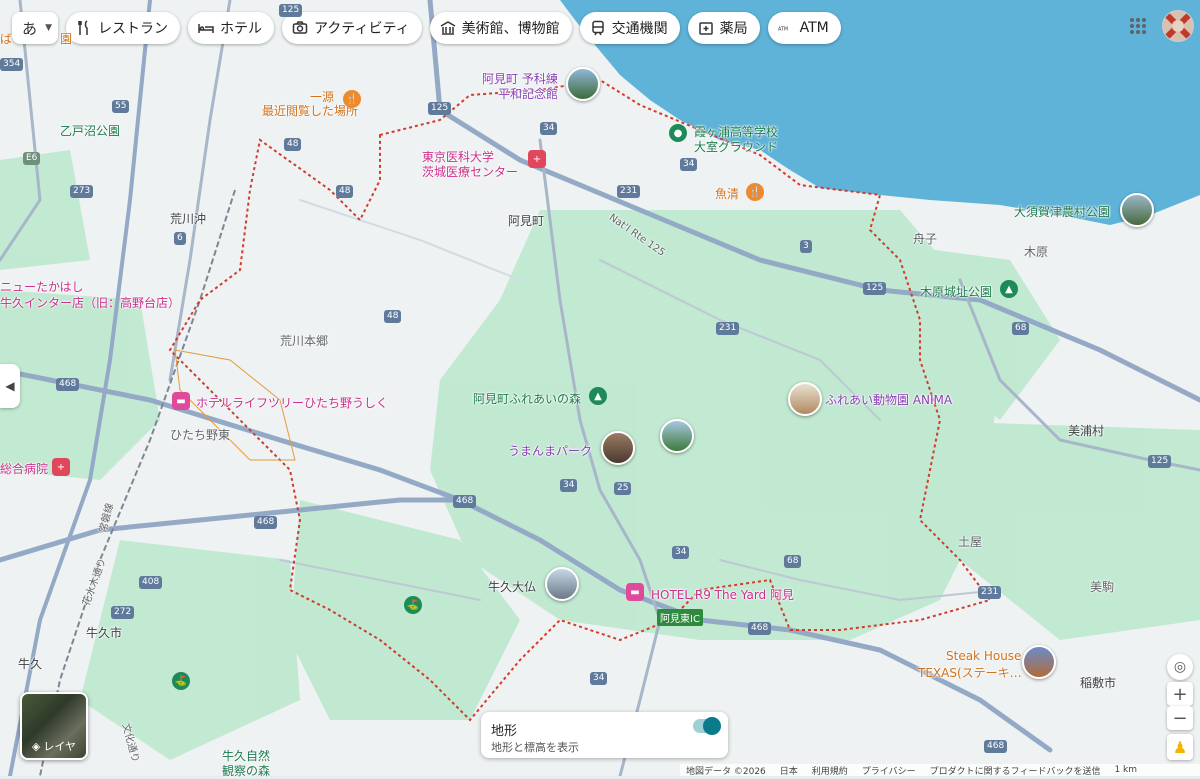 The width and height of the screenshot is (1200, 779). Describe the element at coordinates (231, 28) in the screenshot. I see `chip-hotels: ホテル` at that location.